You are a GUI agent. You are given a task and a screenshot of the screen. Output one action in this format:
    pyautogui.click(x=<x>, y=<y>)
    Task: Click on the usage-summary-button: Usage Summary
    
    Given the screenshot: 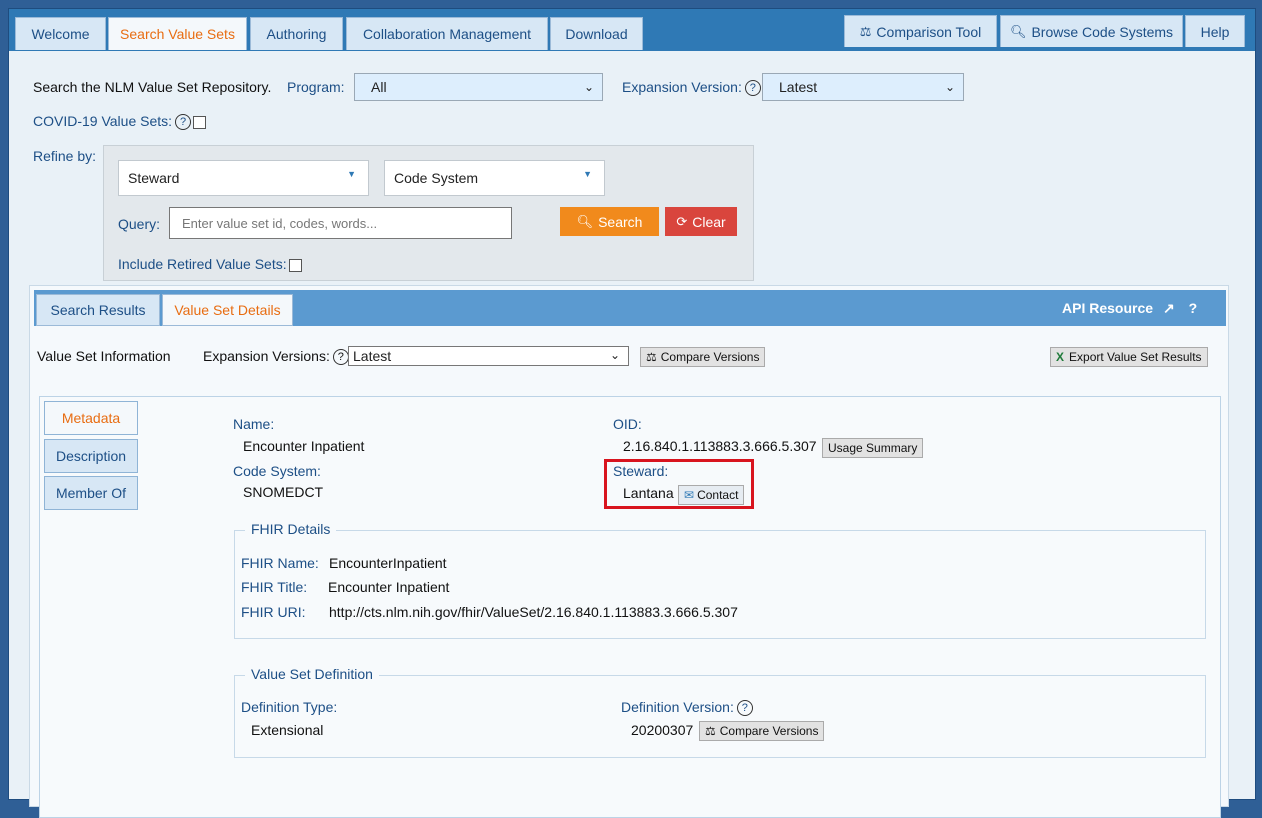 What is the action you would take?
    pyautogui.click(x=873, y=448)
    